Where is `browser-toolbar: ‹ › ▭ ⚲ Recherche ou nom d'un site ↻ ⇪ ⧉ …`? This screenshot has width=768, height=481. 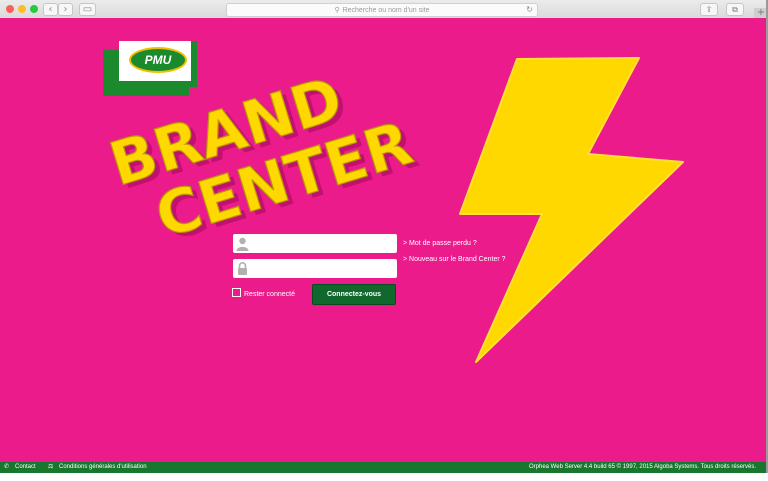 browser-toolbar: ‹ › ▭ ⚲ Recherche ou nom d'un site ↻ ⇪ ⧉ … is located at coordinates (384, 9).